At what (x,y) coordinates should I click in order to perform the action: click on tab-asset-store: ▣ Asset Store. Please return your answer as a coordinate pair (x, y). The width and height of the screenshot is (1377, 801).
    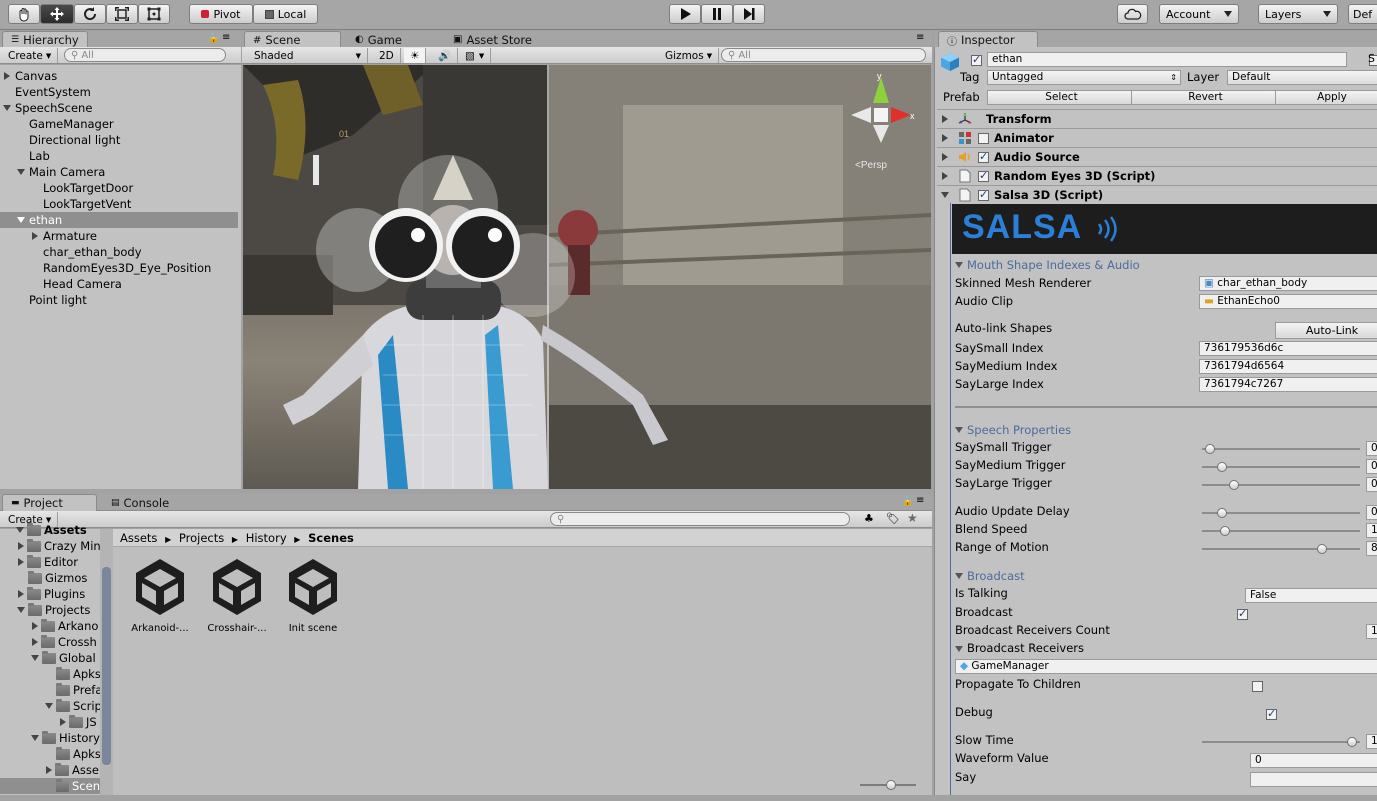
    Looking at the image, I should click on (492, 39).